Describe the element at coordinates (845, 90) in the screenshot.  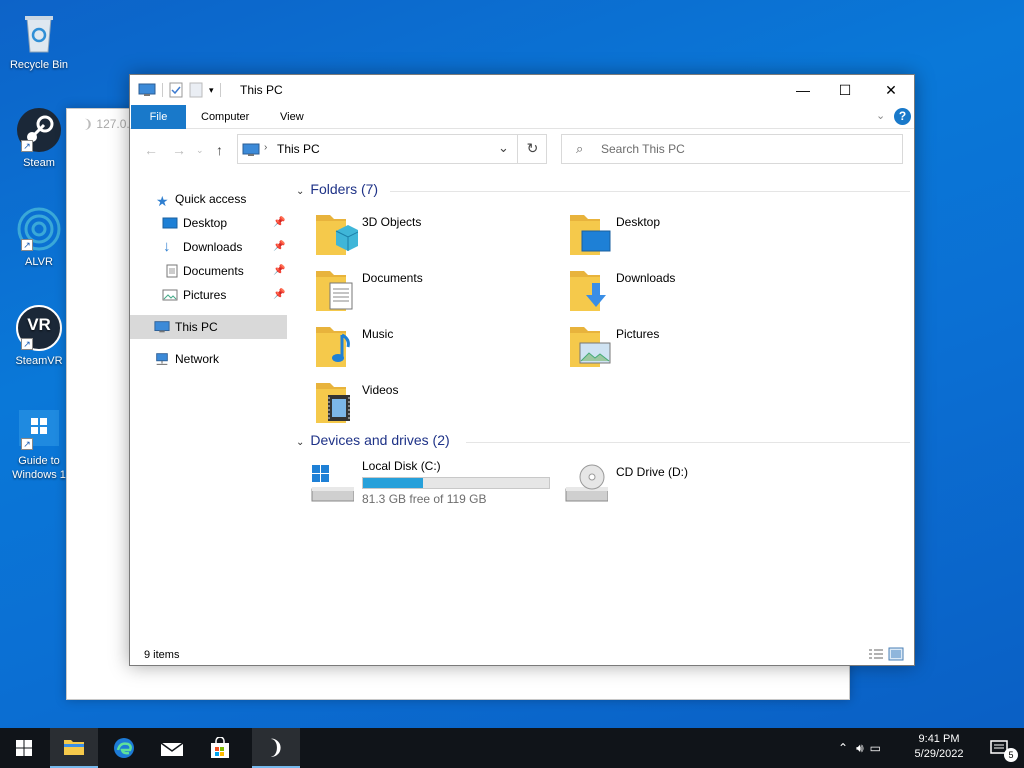
I see `maximize-button: ☐` at that location.